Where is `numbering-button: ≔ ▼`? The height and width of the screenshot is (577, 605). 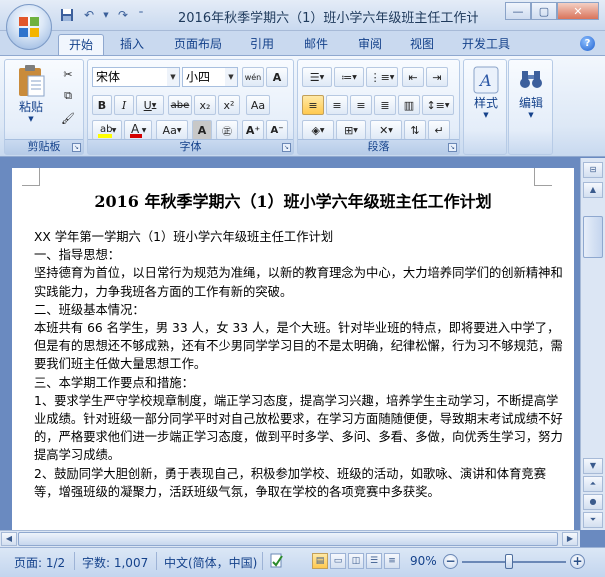
numbering-button: ≔ ▼ is located at coordinates (349, 77).